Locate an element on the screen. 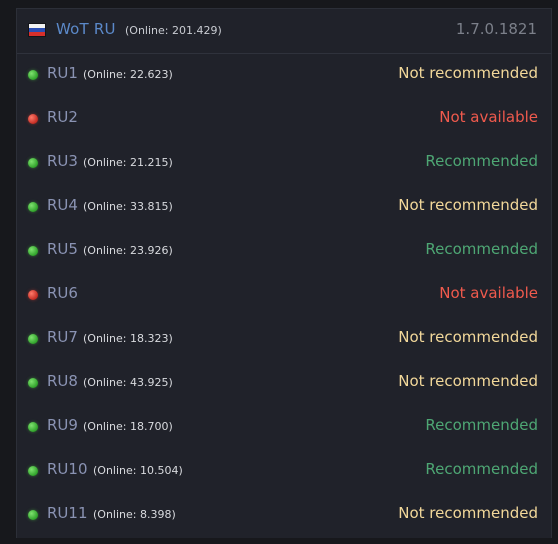 The height and width of the screenshot is (544, 558). server-row-ru10: RU10 (Online: 10.504) Recommended is located at coordinates (284, 471).